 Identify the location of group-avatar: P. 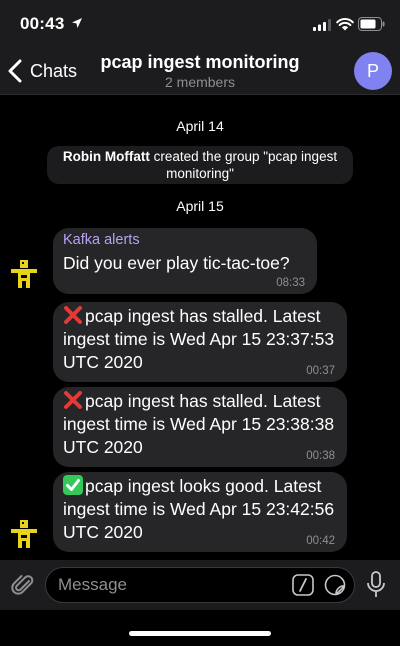
(373, 71).